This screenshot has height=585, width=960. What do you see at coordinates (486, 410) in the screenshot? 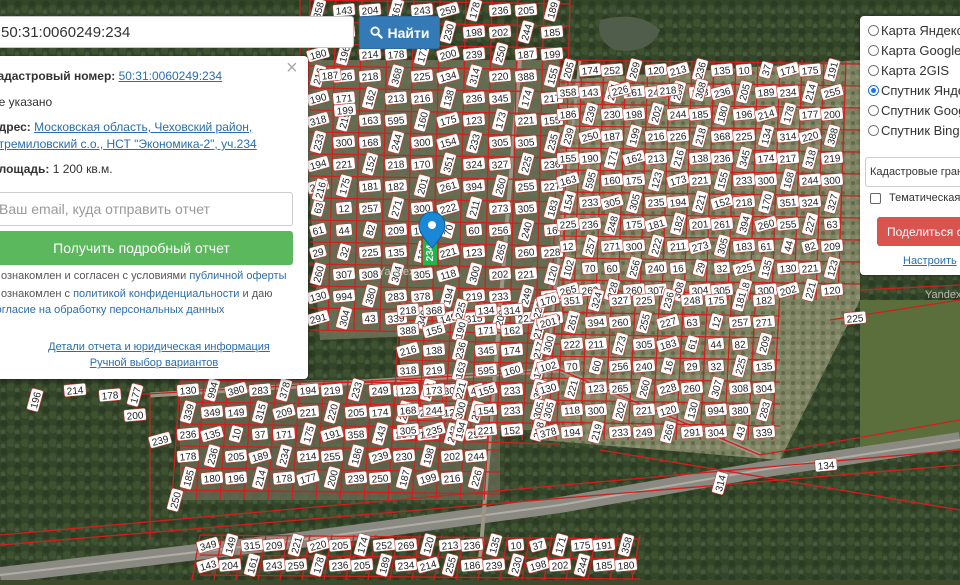
I see `parcel-number-label: 154` at bounding box center [486, 410].